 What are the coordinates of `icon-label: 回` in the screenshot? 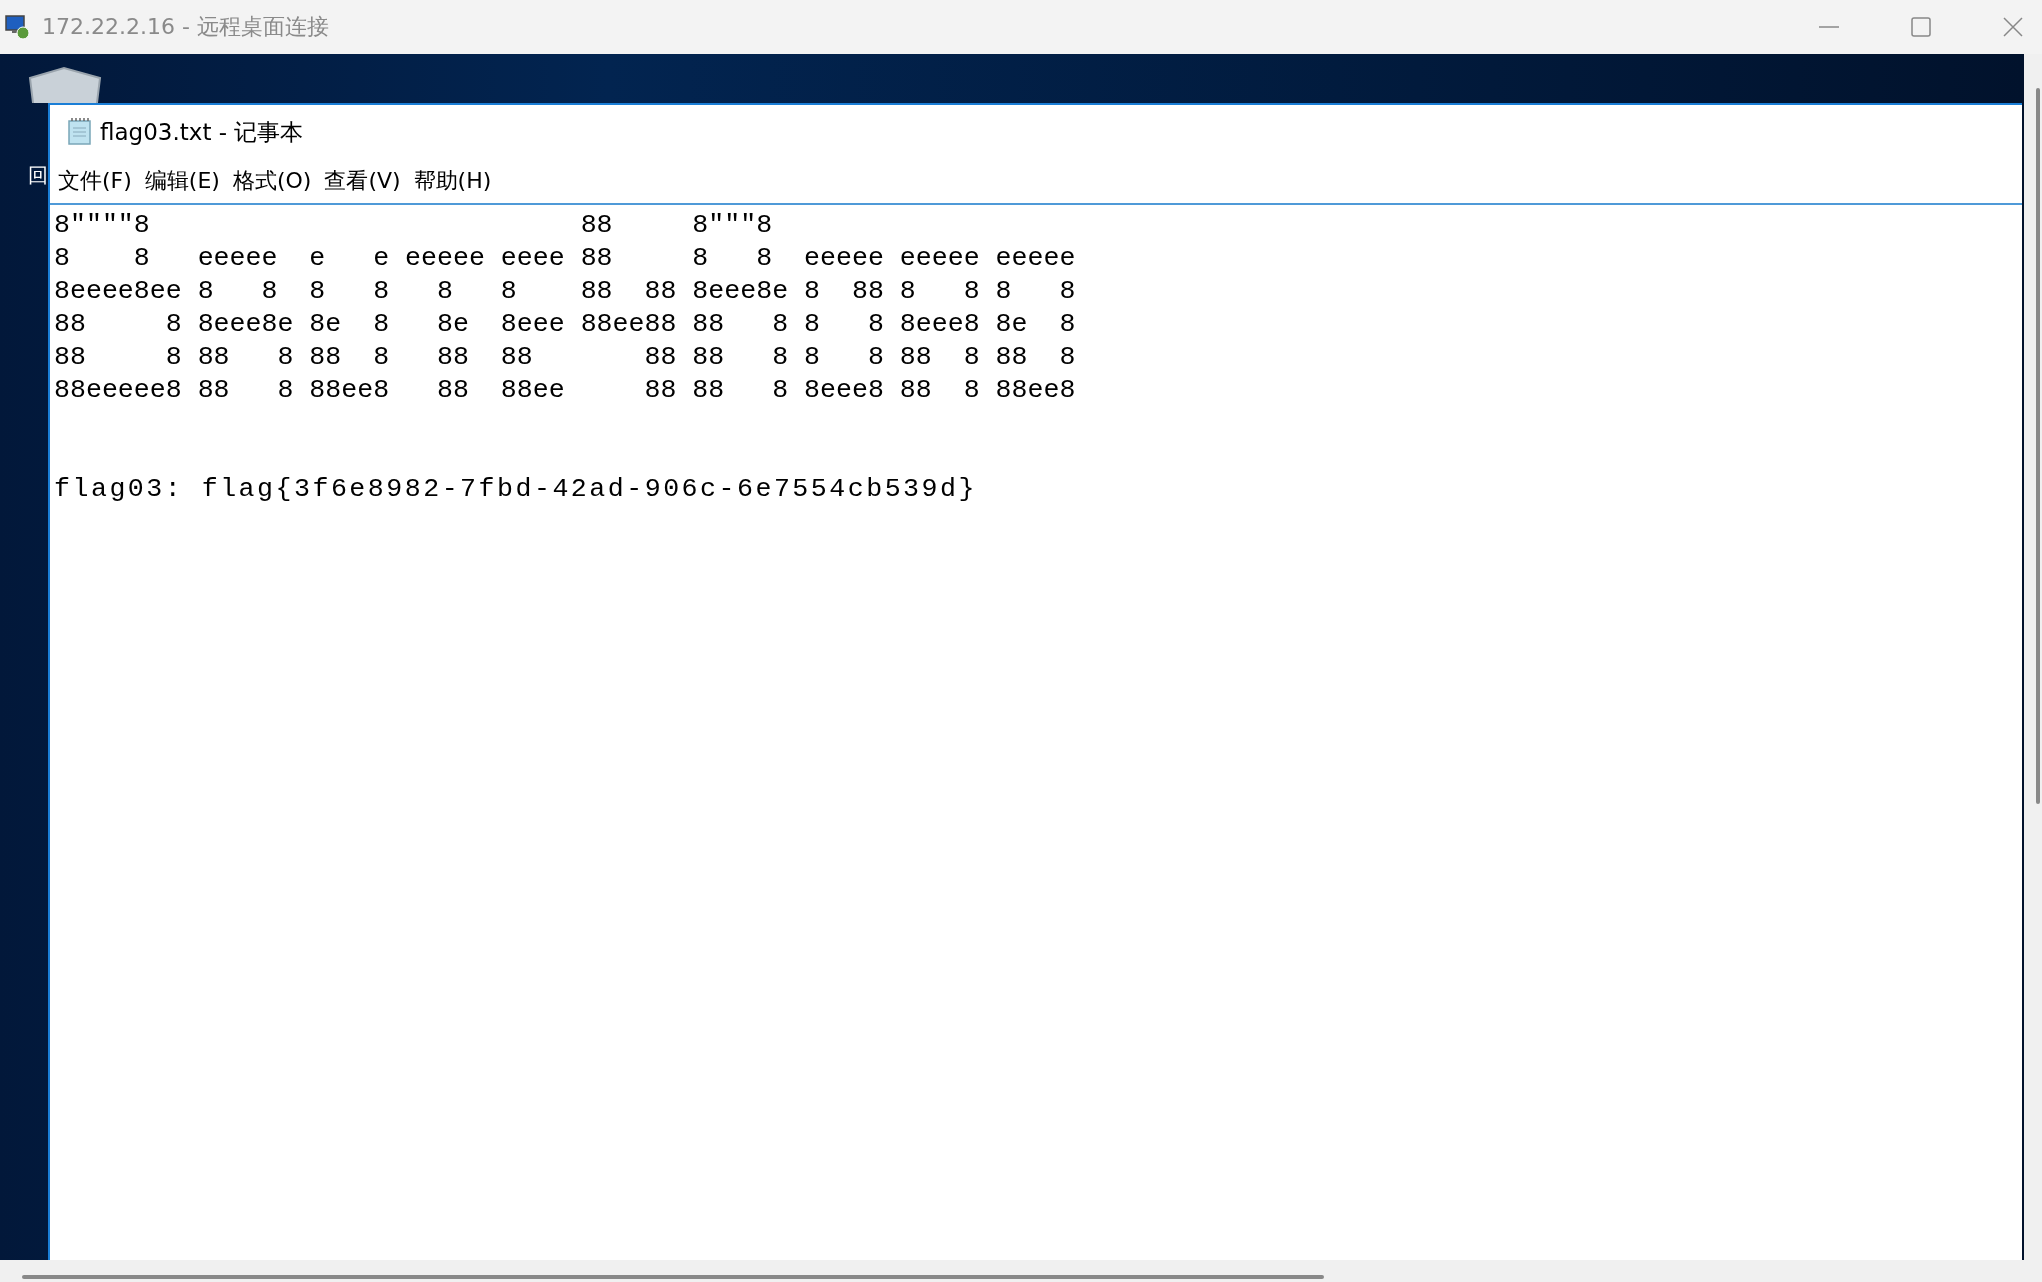 It's located at (38, 175).